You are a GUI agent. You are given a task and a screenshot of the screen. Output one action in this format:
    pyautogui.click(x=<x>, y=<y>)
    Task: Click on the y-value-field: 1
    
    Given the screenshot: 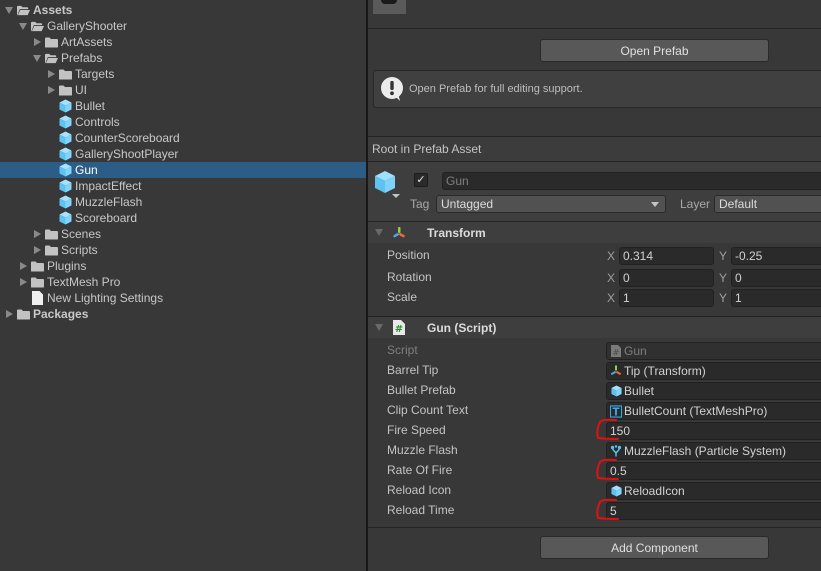 What is the action you would take?
    pyautogui.click(x=776, y=298)
    